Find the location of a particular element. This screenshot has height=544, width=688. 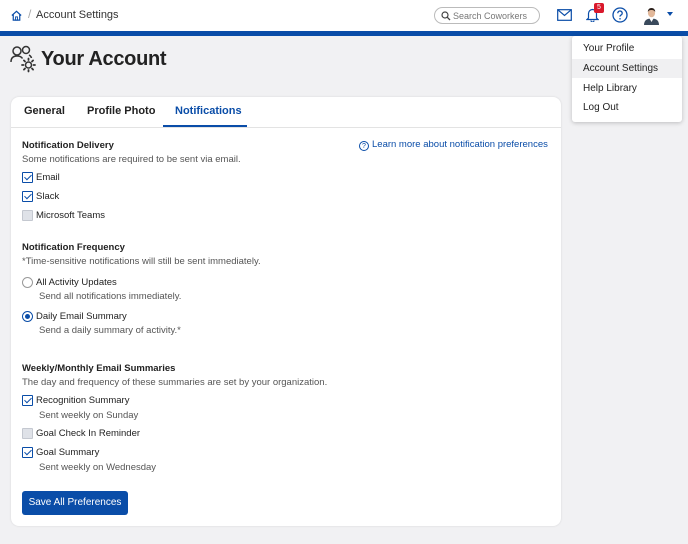

recognition-summary-label: Recognition Summary is located at coordinates (83, 400).